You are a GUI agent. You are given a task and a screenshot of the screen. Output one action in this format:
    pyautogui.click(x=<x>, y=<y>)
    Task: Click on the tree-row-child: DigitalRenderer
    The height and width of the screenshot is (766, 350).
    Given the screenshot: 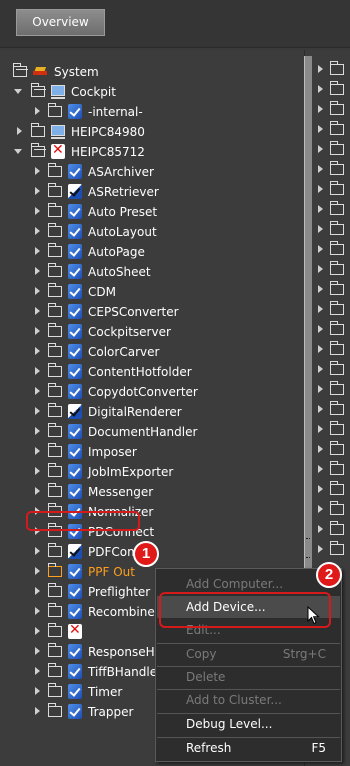 What is the action you would take?
    pyautogui.click(x=152, y=412)
    